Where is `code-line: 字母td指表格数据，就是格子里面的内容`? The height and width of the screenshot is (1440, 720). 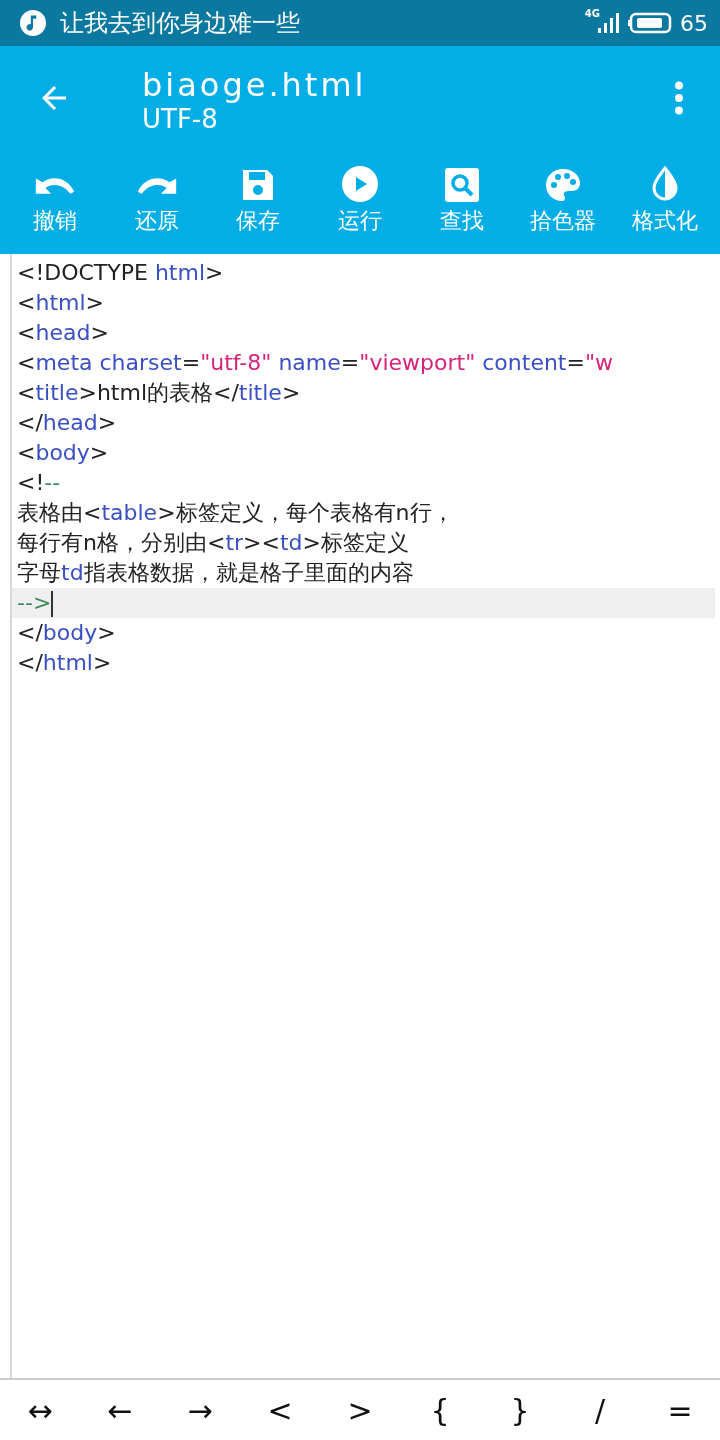
code-line: 字母td指表格数据，就是格子里面的内容 is located at coordinates (215, 573).